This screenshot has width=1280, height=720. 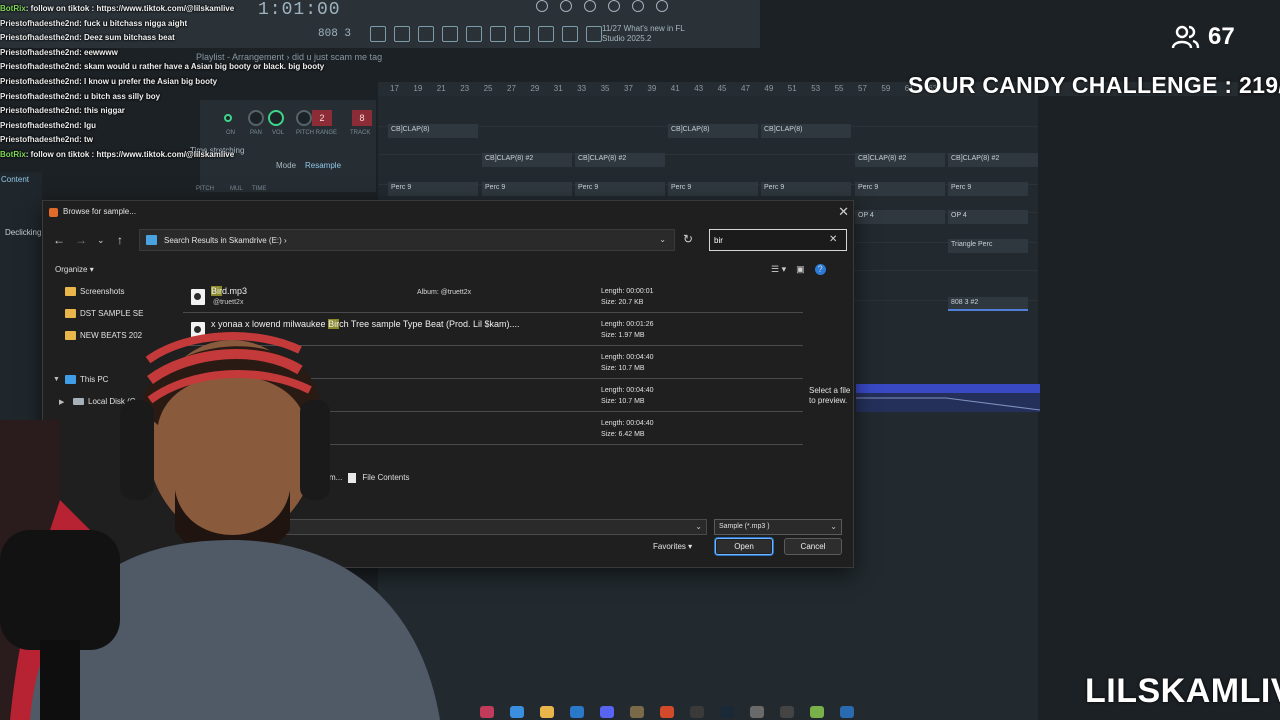 I want to click on open-button: Open, so click(x=744, y=546).